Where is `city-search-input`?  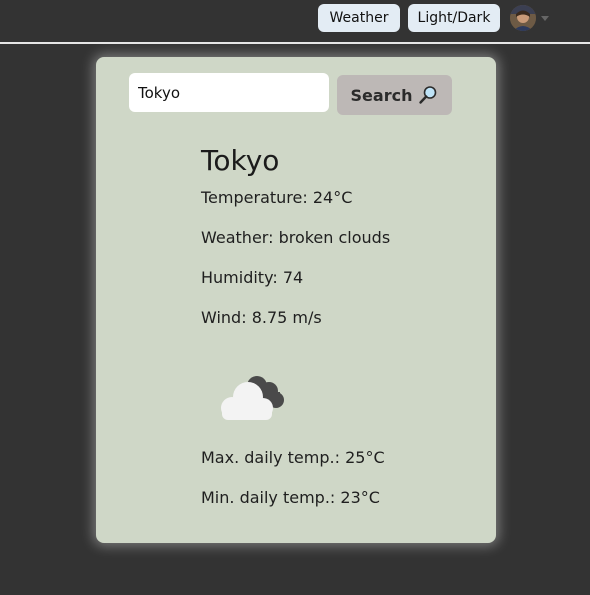 city-search-input is located at coordinates (229, 92).